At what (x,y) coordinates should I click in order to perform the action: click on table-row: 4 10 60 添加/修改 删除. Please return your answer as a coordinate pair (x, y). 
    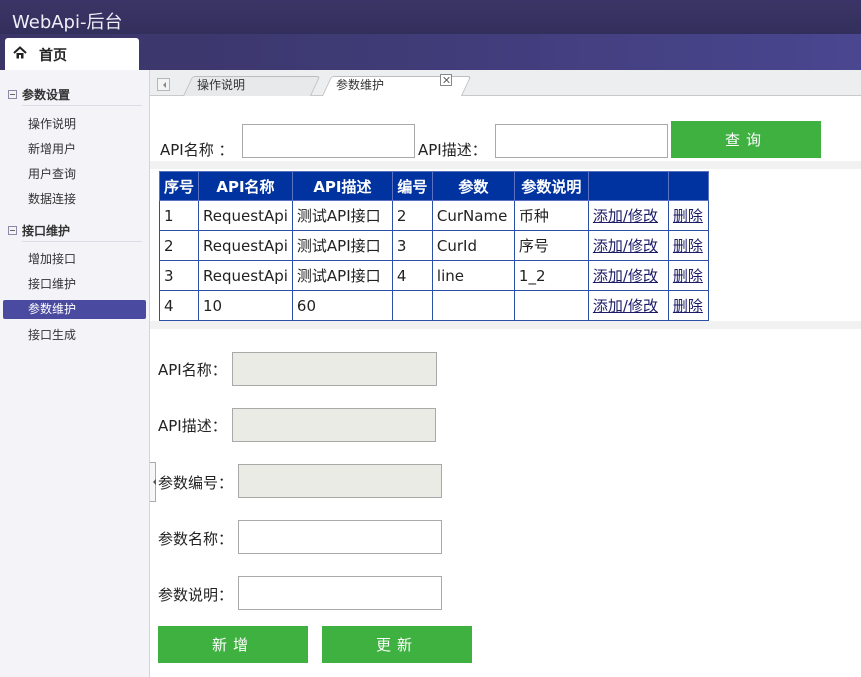
    Looking at the image, I should click on (433, 305).